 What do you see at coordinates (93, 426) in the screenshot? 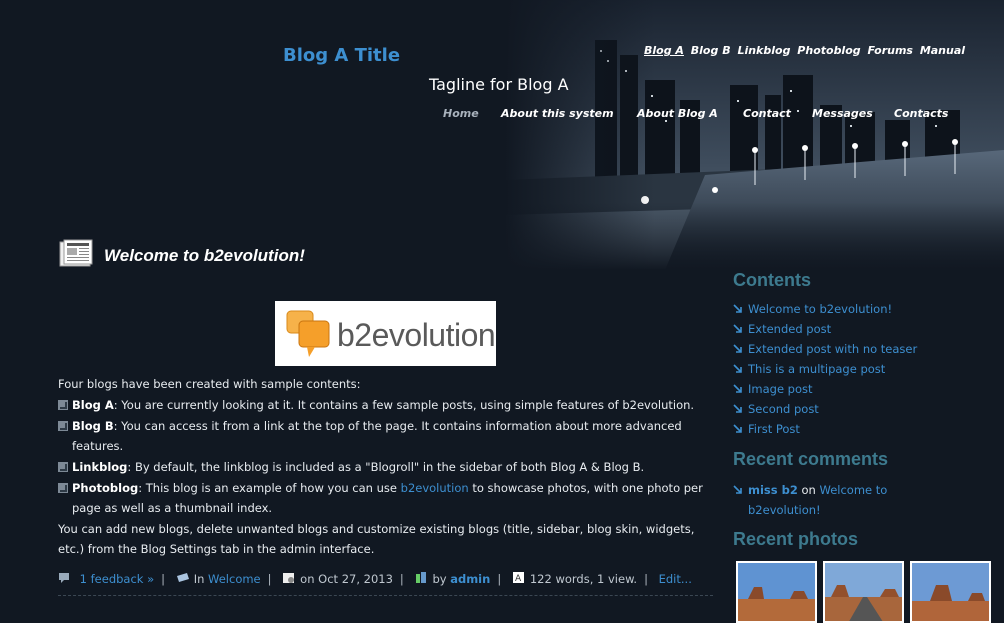
I see `item-name: Blog B` at bounding box center [93, 426].